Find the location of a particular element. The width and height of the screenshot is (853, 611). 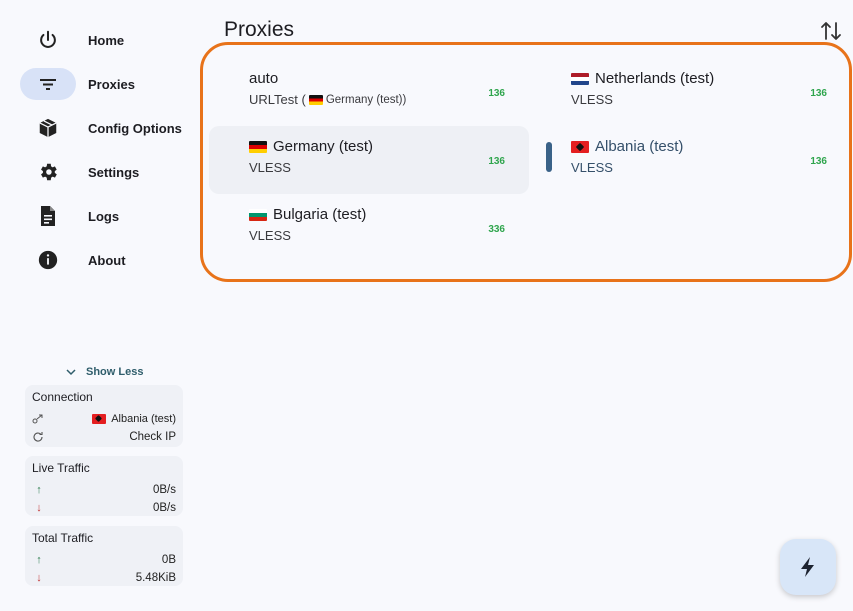

connection-proxy-row: Albania (test) is located at coordinates (104, 419).